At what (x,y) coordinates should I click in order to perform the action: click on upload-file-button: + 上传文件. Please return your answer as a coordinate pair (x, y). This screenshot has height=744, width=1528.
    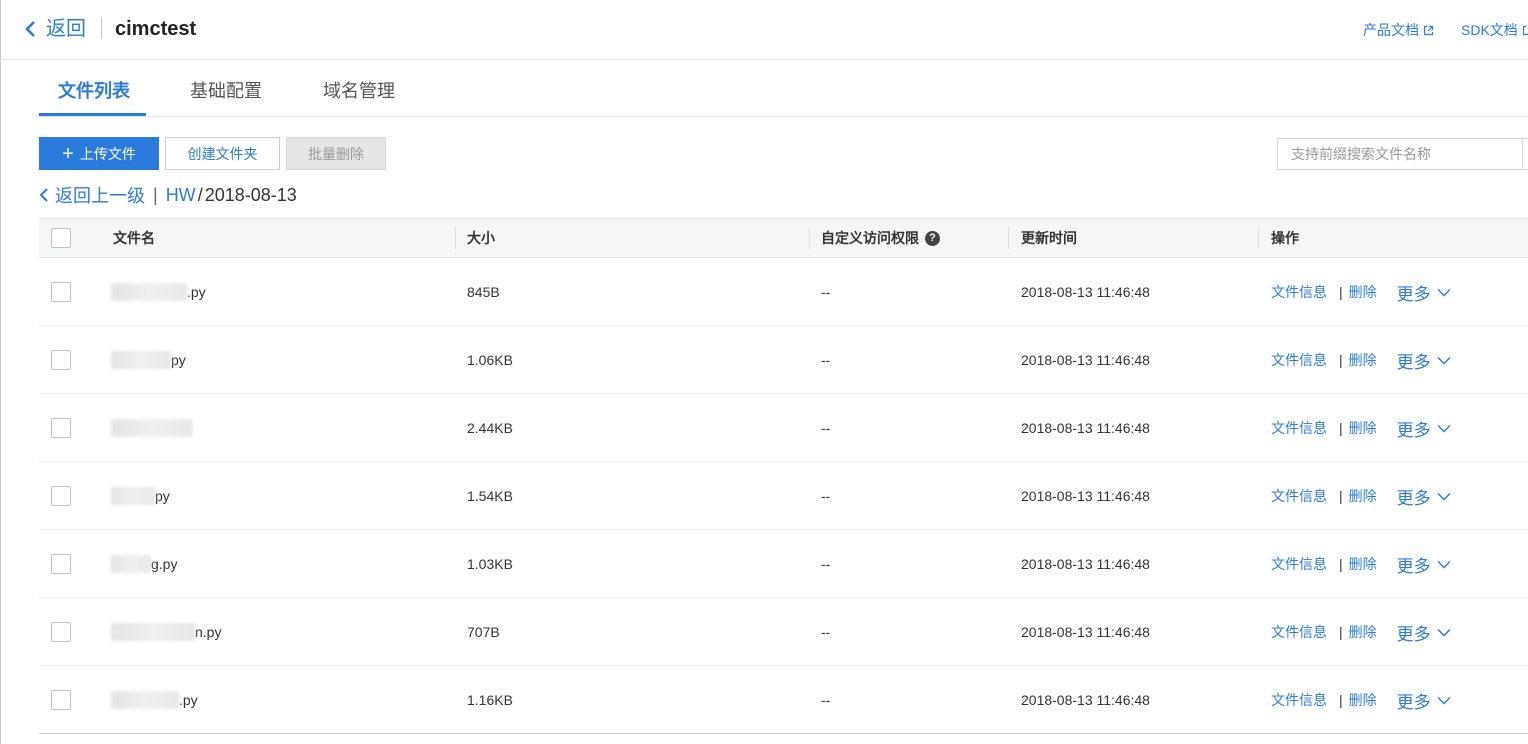
    Looking at the image, I should click on (99, 153).